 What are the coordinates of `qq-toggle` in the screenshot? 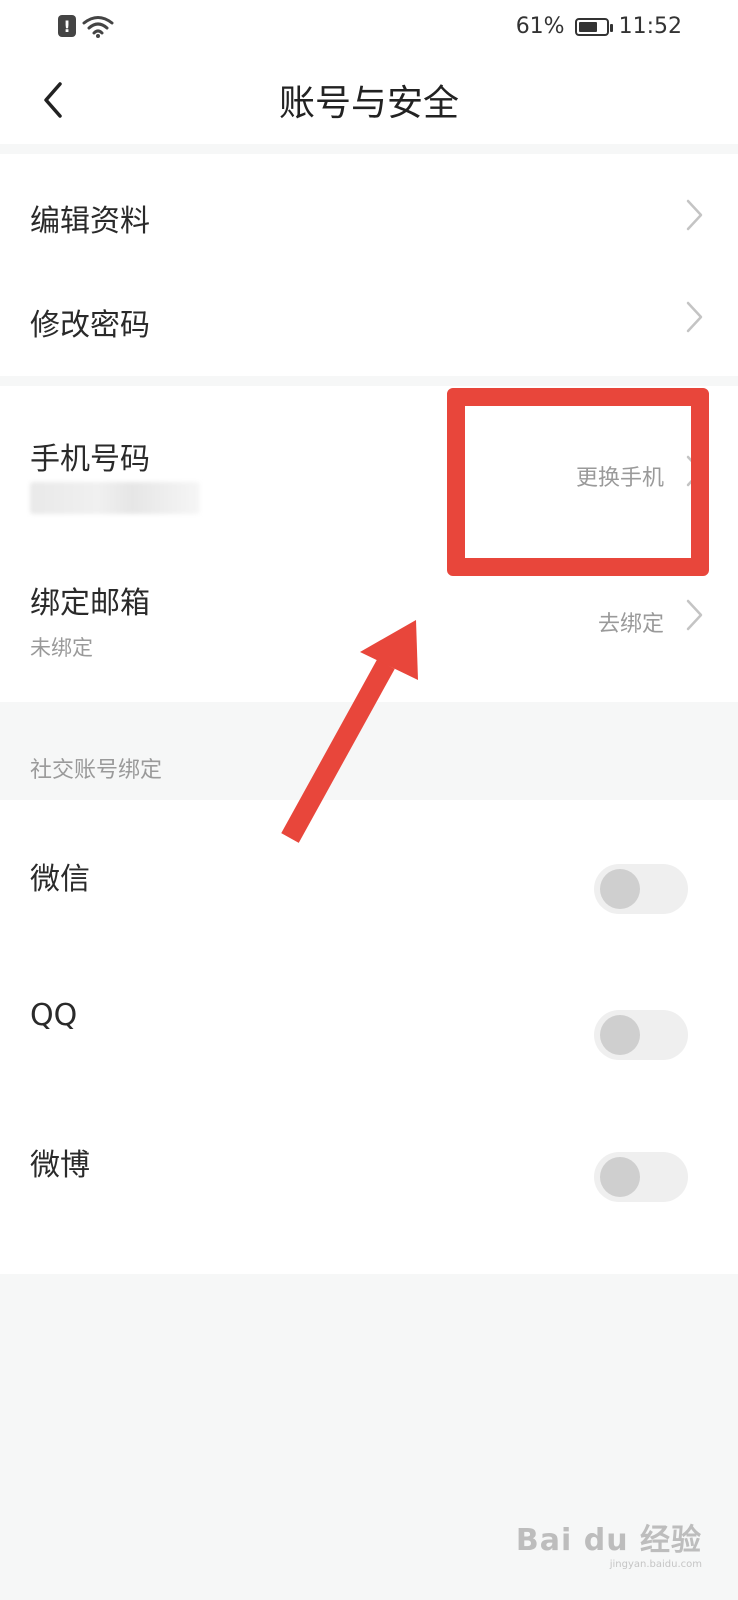 It's located at (641, 1035).